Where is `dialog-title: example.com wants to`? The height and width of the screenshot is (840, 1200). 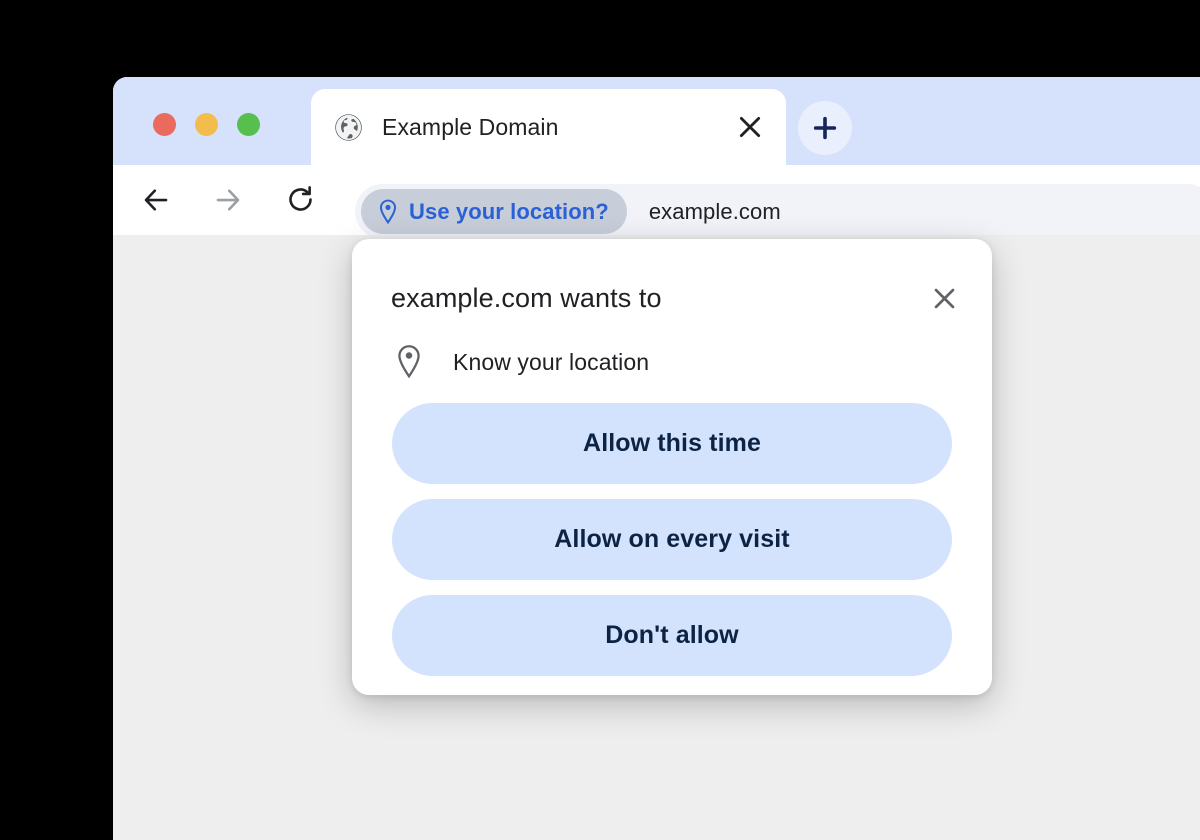 dialog-title: example.com wants to is located at coordinates (526, 298).